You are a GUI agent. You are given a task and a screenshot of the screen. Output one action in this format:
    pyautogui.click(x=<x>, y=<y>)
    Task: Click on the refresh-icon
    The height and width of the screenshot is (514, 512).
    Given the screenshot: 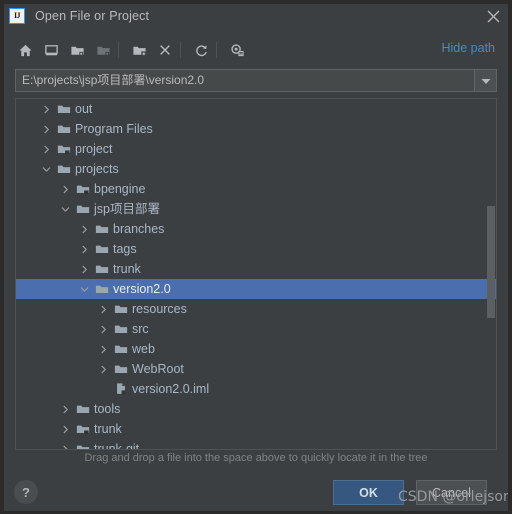 What is the action you would take?
    pyautogui.click(x=201, y=50)
    